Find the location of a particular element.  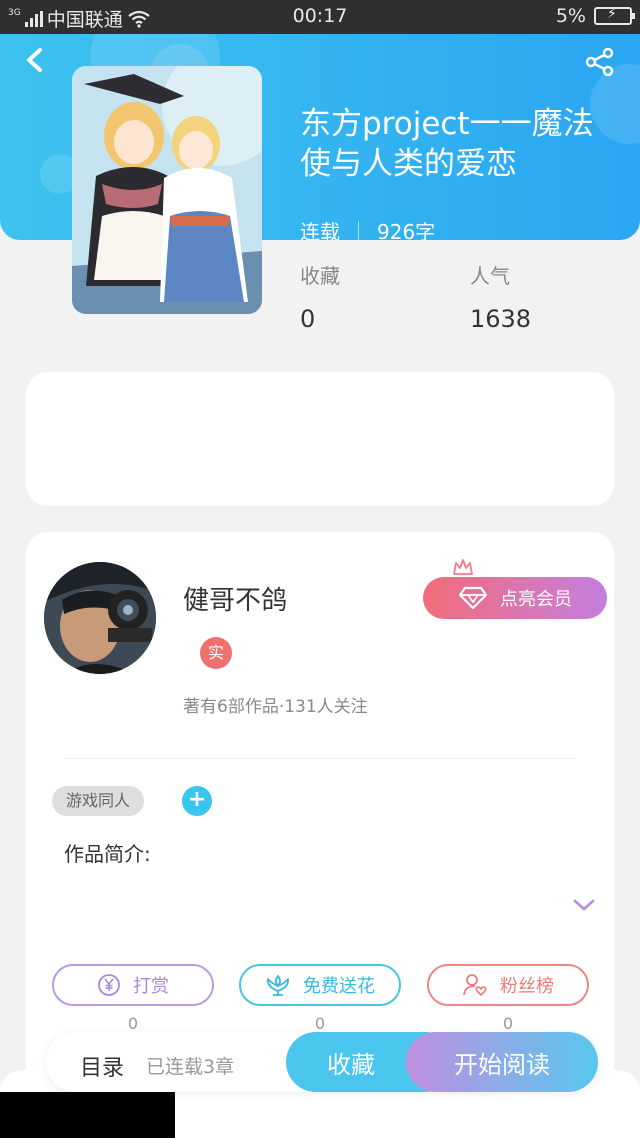

flower-label: 免费送花 is located at coordinates (339, 986).